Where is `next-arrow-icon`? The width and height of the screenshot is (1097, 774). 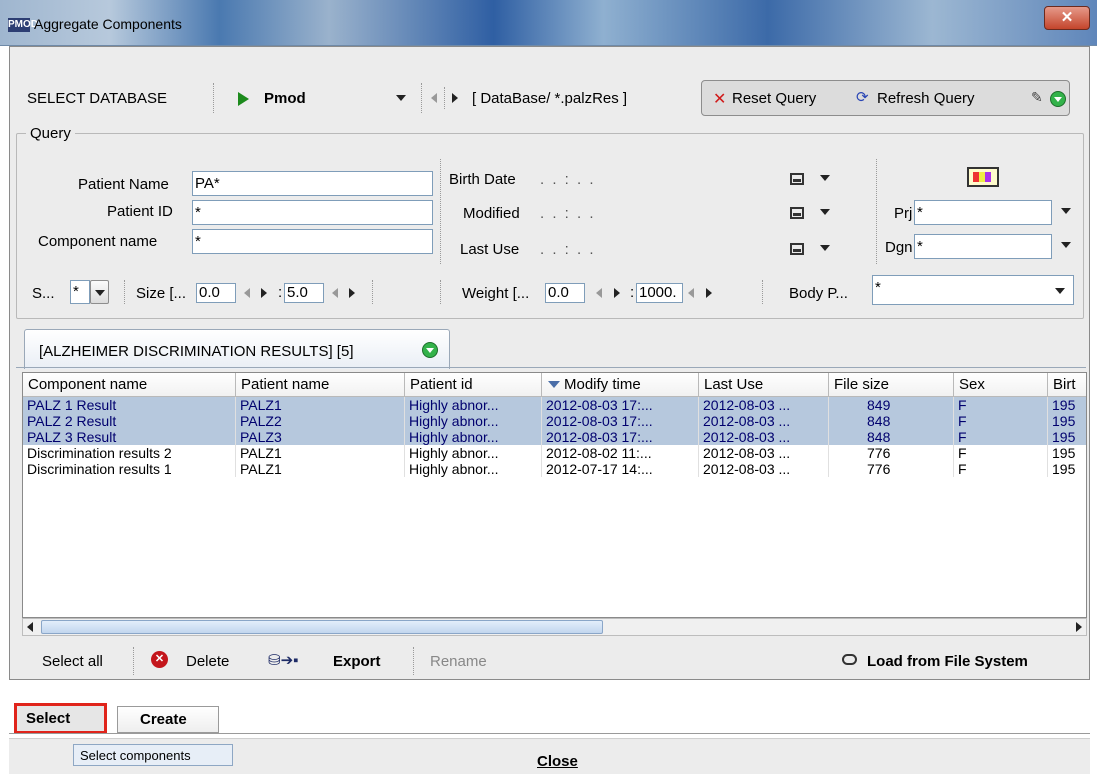 next-arrow-icon is located at coordinates (455, 98).